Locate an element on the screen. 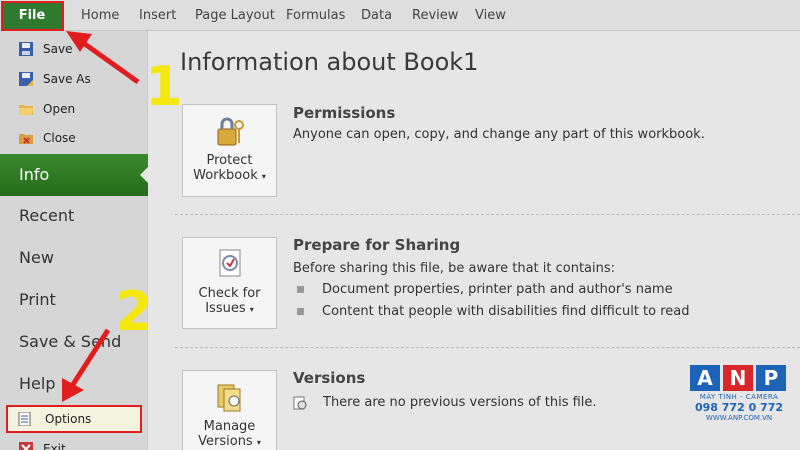  logo-subtitle: MÁY TÍNH - CAMERA is located at coordinates (739, 397).